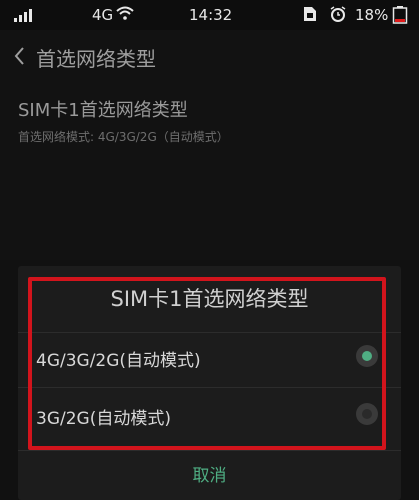 Image resolution: width=419 pixels, height=500 pixels. What do you see at coordinates (372, 15) in the screenshot?
I see `battery-percent: 18%` at bounding box center [372, 15].